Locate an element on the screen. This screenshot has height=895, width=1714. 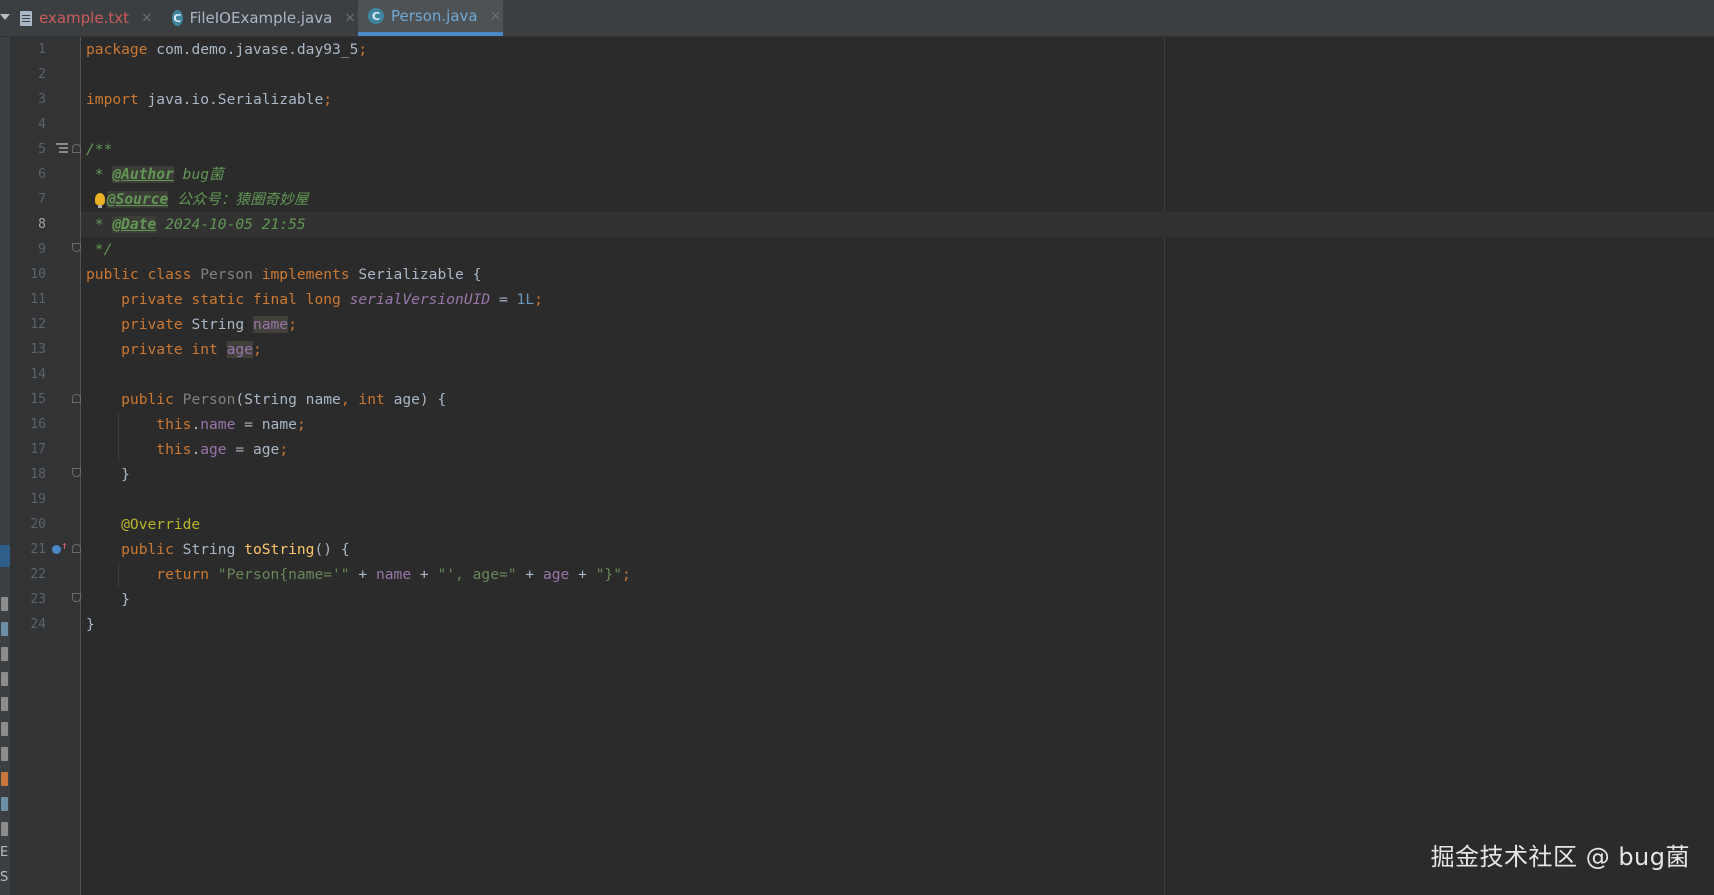
text-file-icon is located at coordinates (26, 18).